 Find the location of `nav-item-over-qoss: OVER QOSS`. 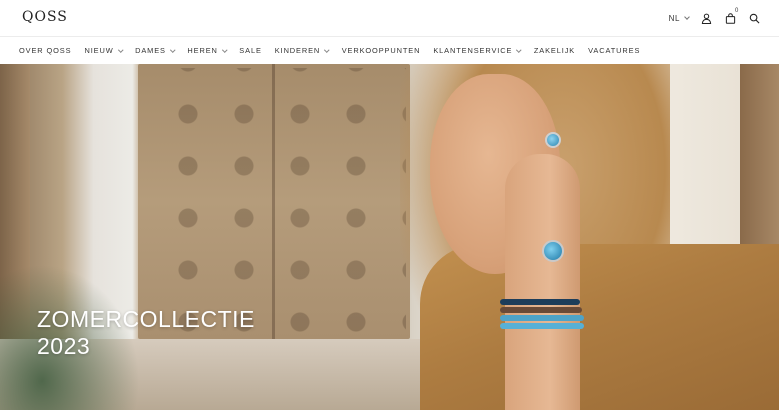

nav-item-over-qoss: OVER QOSS is located at coordinates (45, 50).